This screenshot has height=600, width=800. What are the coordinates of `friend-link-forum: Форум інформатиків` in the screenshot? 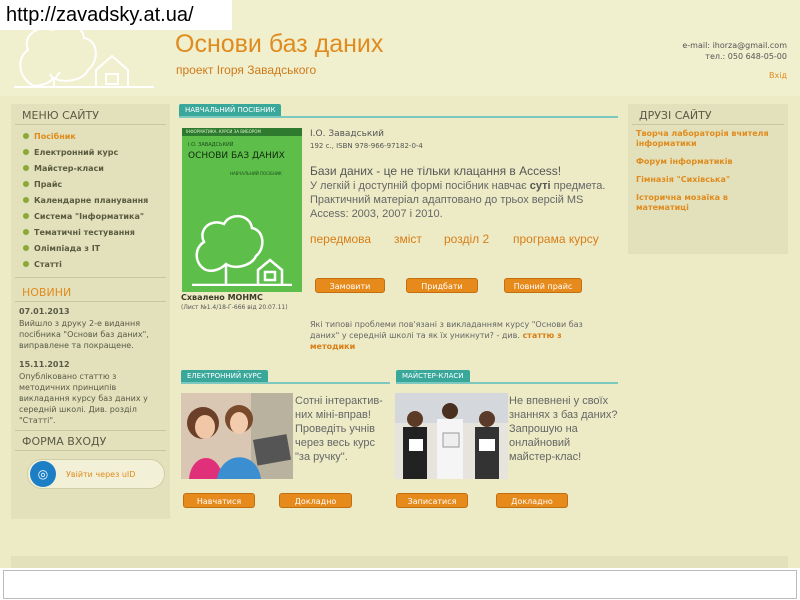 It's located at (708, 162).